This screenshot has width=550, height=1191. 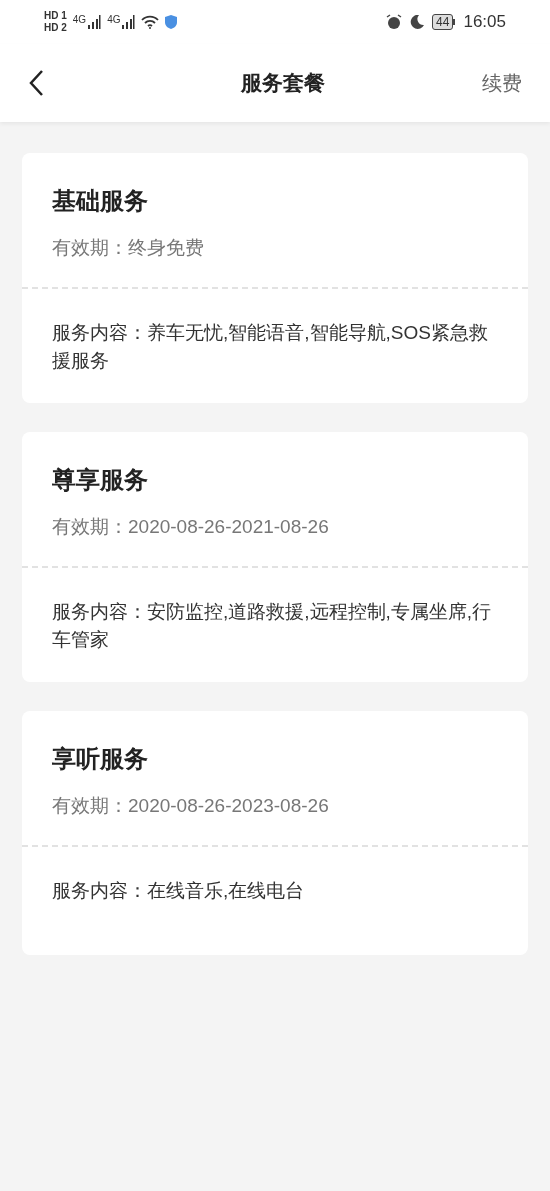 What do you see at coordinates (484, 22) in the screenshot?
I see `clock-time: 16:05` at bounding box center [484, 22].